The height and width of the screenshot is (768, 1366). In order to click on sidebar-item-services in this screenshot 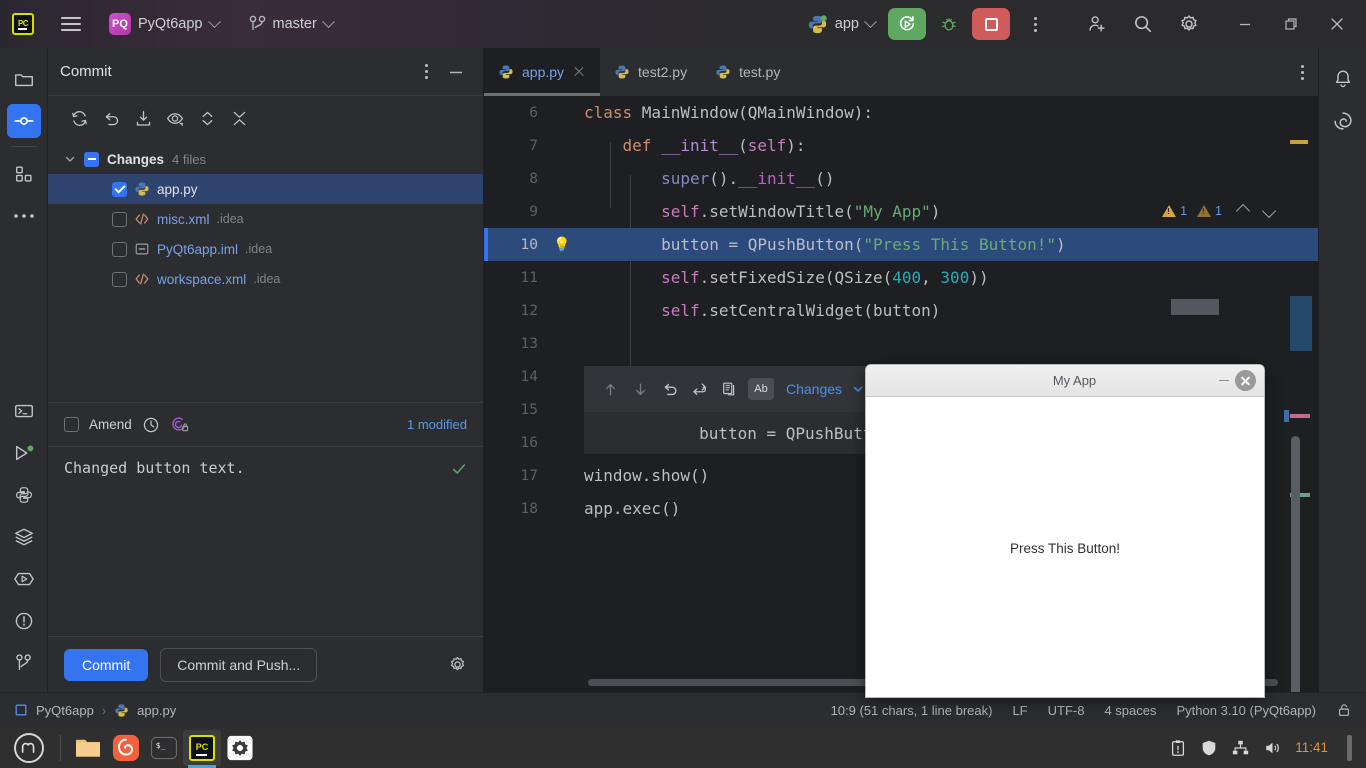, I will do `click(24, 537)`.